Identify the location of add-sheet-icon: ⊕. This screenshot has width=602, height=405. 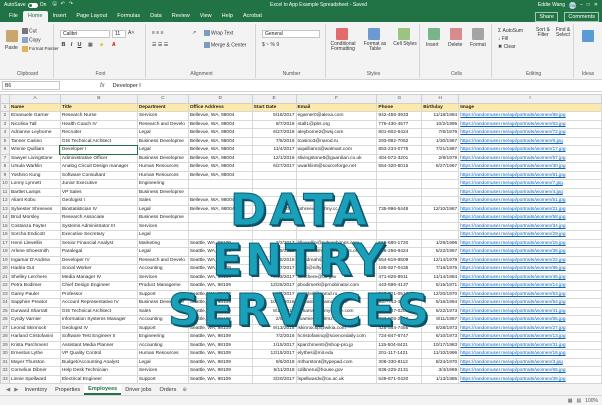
(184, 390).